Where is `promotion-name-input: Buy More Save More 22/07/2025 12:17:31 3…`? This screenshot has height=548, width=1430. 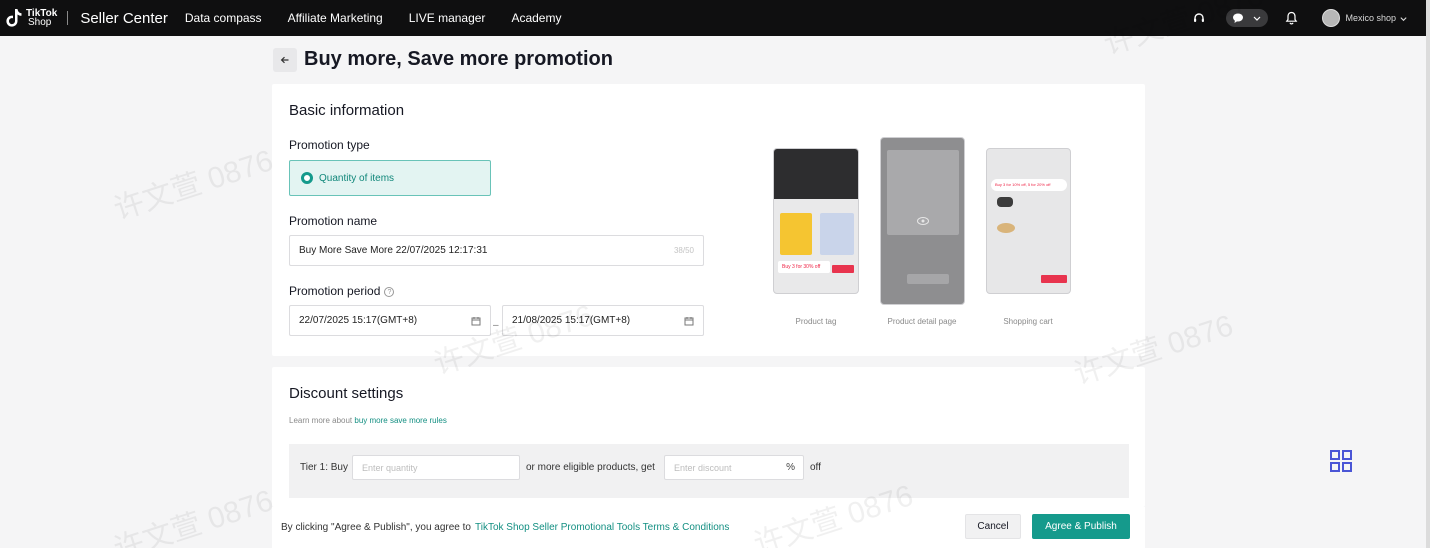 promotion-name-input: Buy More Save More 22/07/2025 12:17:31 3… is located at coordinates (496, 250).